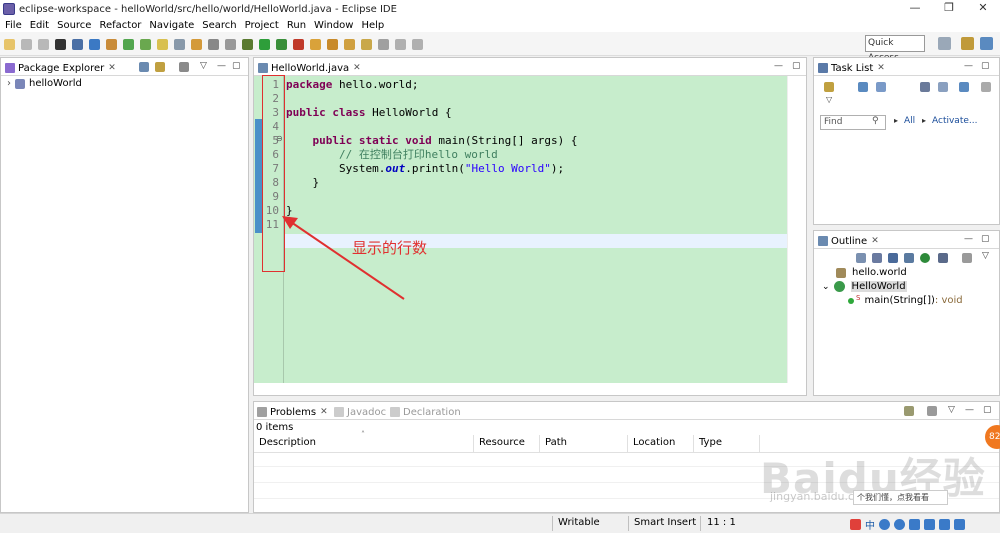 Image resolution: width=1000 pixels, height=533 pixels. What do you see at coordinates (896, 120) in the screenshot?
I see `all-arrow-icon: ▸` at bounding box center [896, 120].